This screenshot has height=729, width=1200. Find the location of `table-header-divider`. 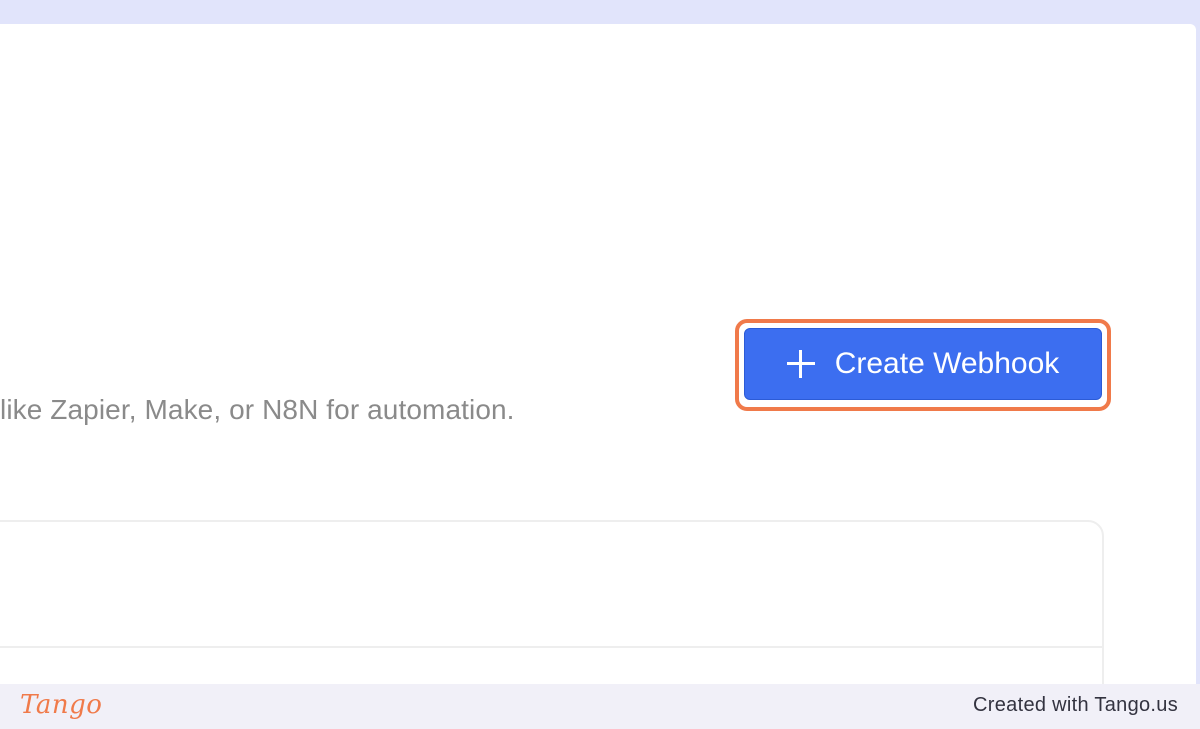

table-header-divider is located at coordinates (551, 647).